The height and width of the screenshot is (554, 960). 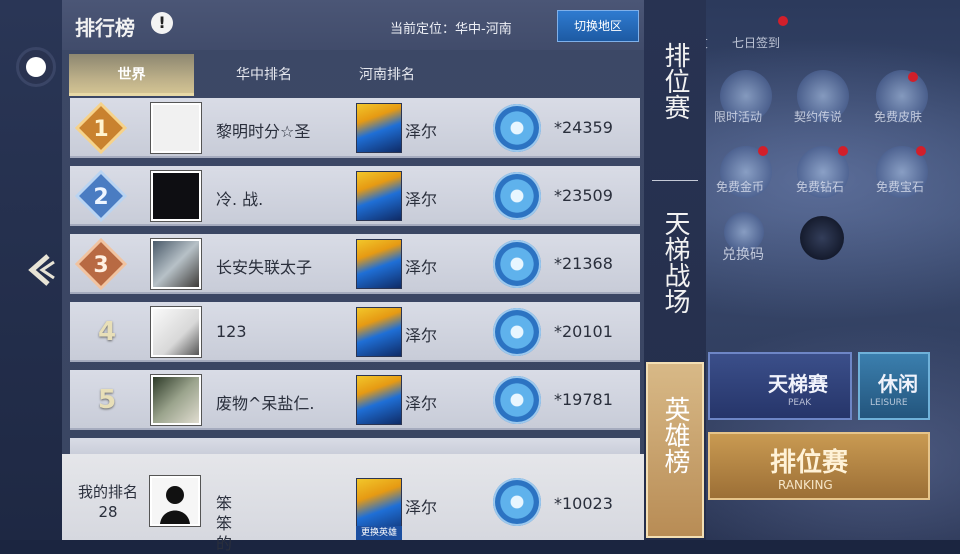 I want to click on ladder-mode-title: 天梯赛, so click(x=798, y=384).